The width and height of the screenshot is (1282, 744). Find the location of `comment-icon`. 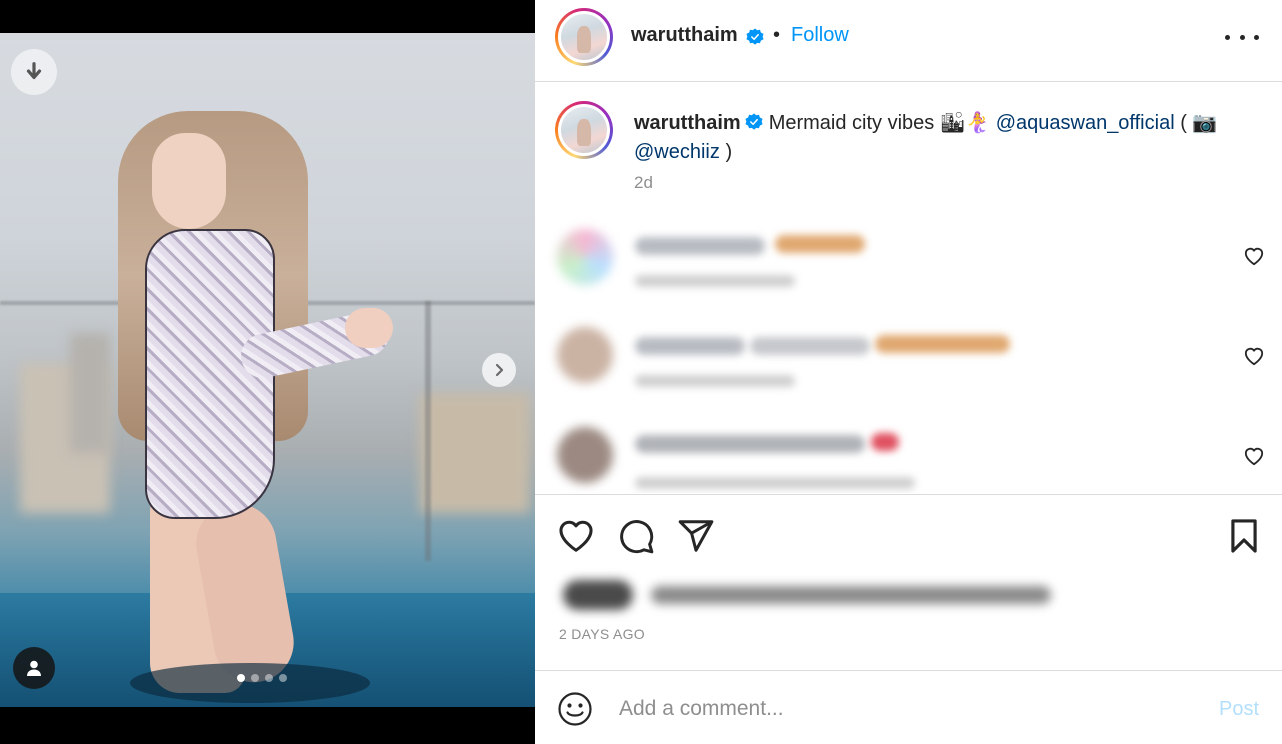

comment-icon is located at coordinates (636, 536).